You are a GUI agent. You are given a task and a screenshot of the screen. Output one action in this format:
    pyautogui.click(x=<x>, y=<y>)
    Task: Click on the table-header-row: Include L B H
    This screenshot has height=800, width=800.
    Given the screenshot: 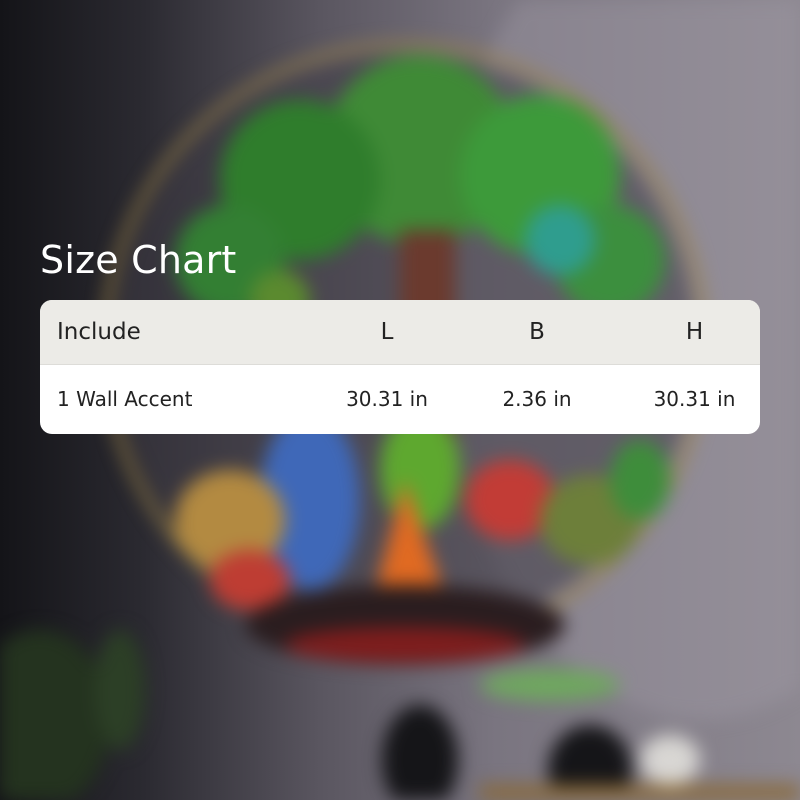 What is the action you would take?
    pyautogui.click(x=400, y=332)
    